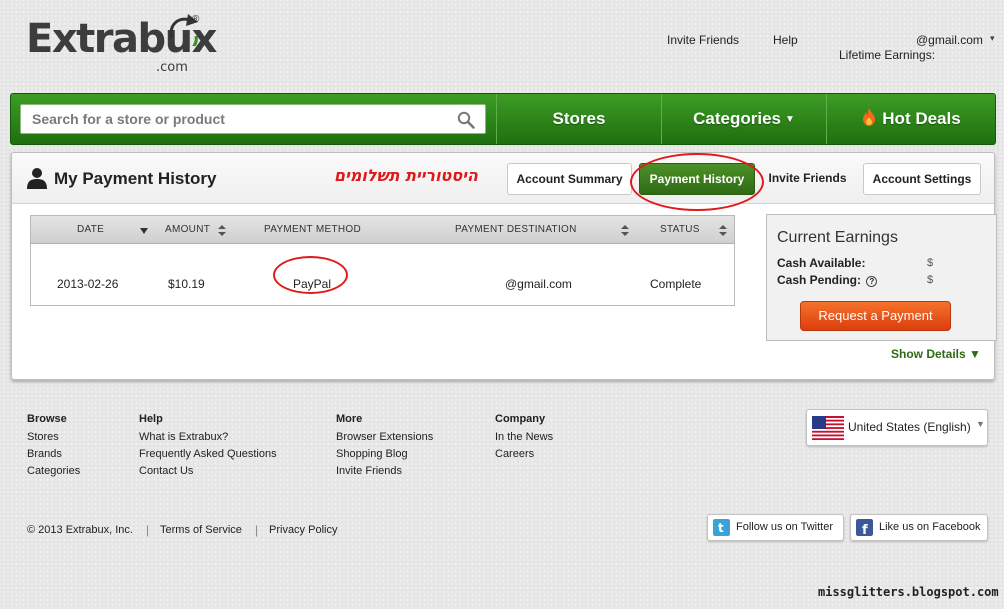  Describe the element at coordinates (196, 19) in the screenshot. I see `registered-mark: ®` at that location.